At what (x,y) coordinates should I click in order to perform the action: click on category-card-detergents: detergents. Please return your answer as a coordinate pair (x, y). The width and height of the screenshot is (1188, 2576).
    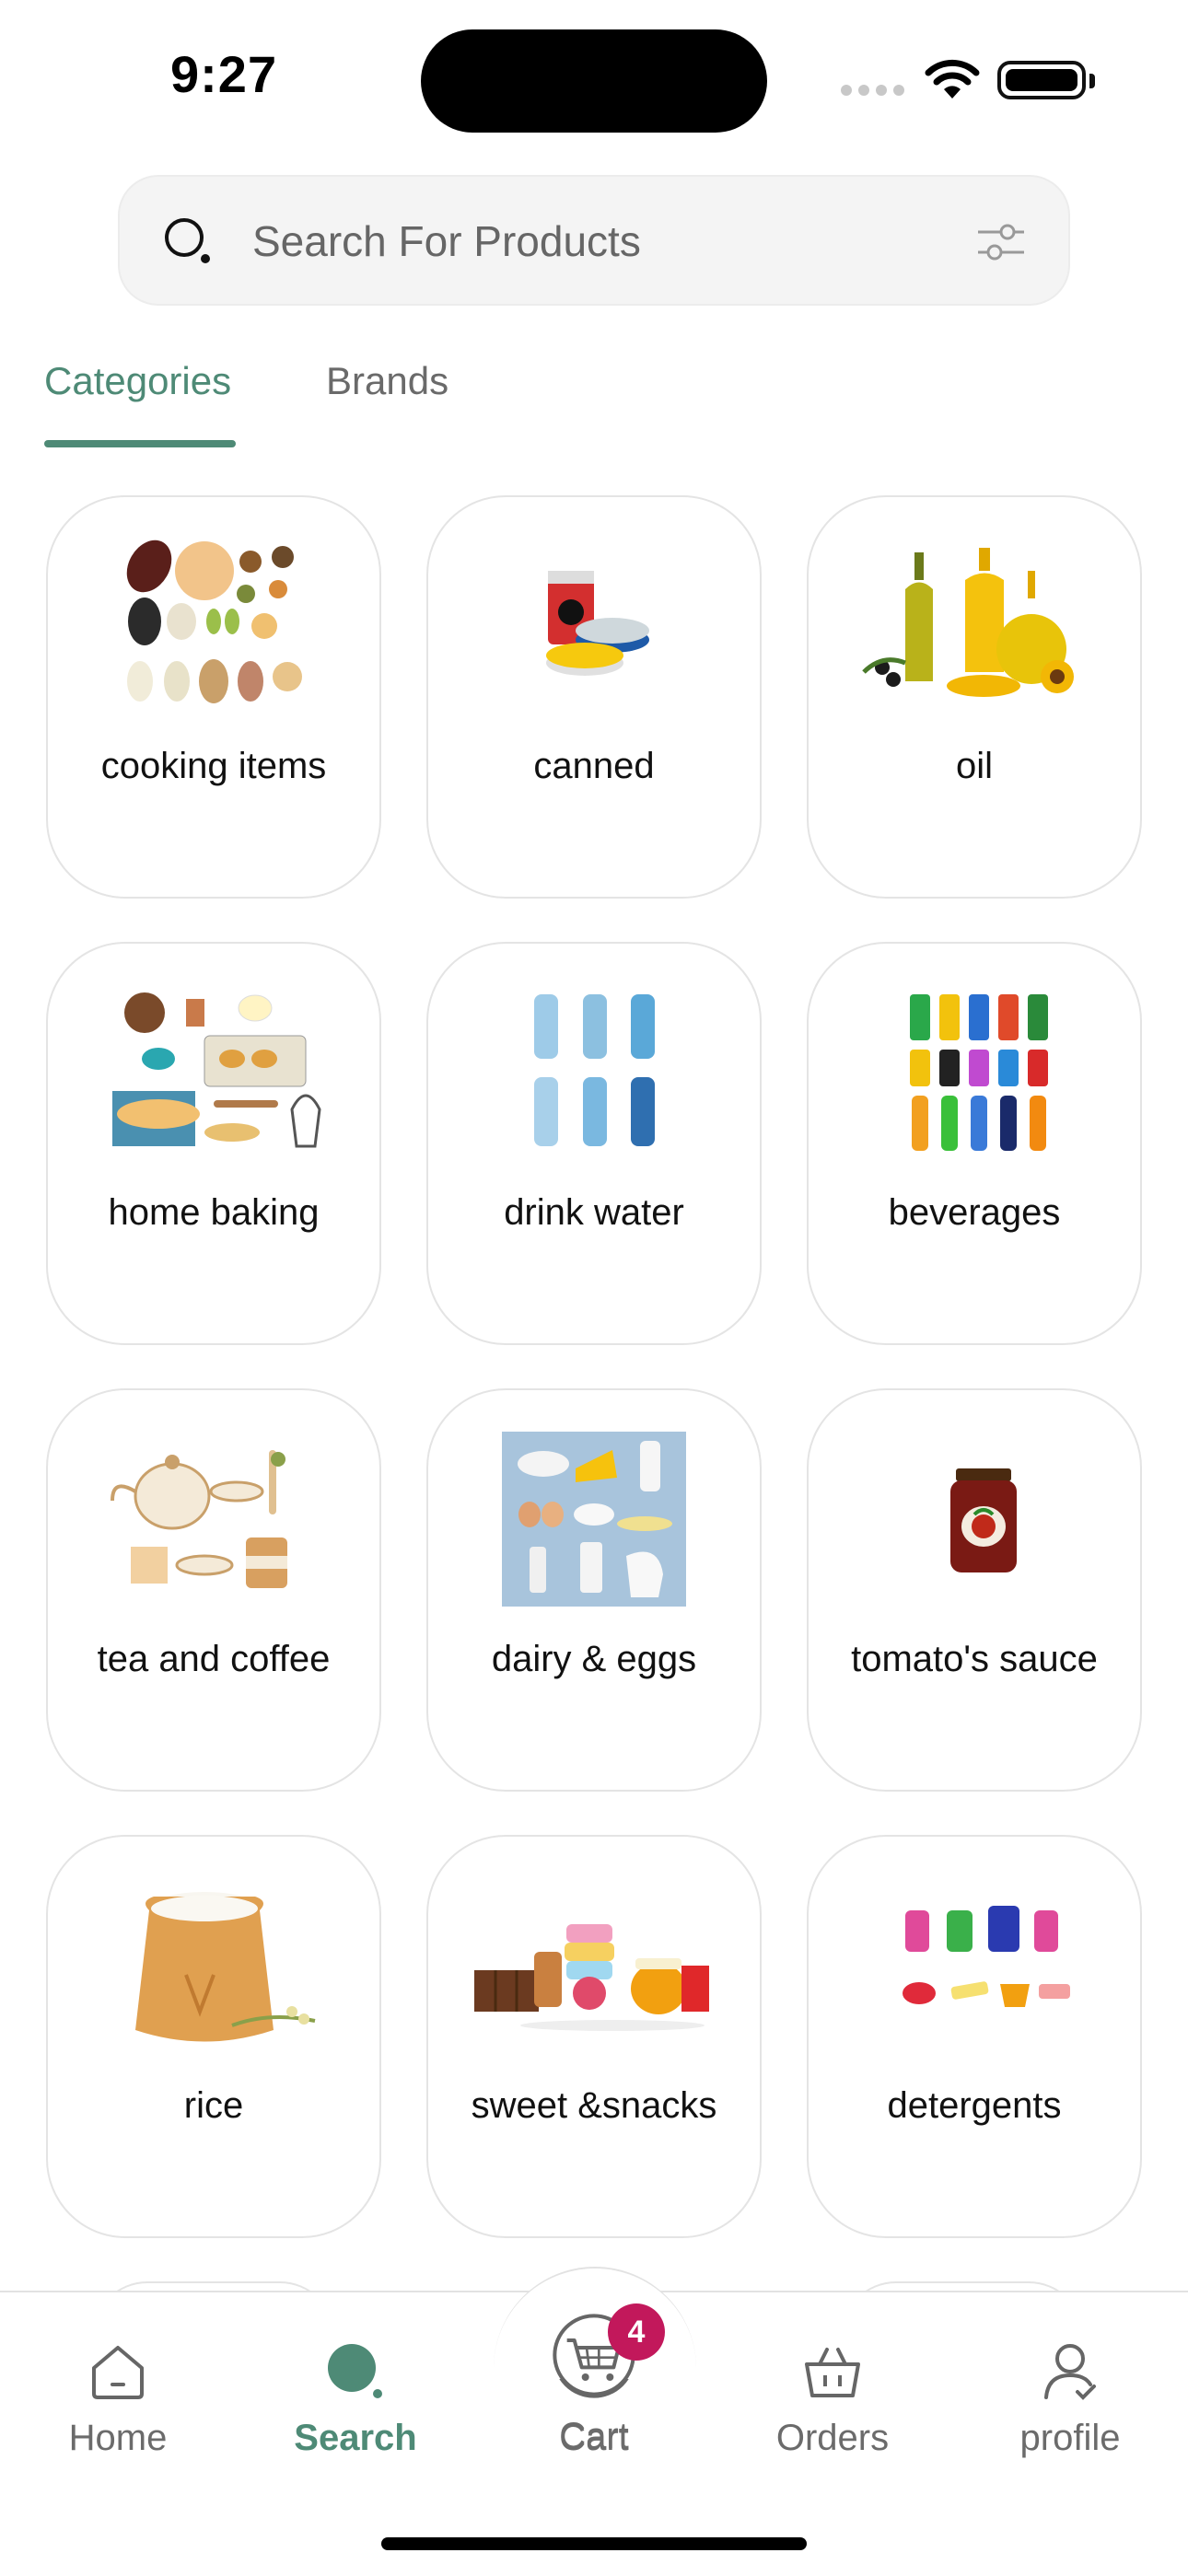
    Looking at the image, I should click on (974, 2036).